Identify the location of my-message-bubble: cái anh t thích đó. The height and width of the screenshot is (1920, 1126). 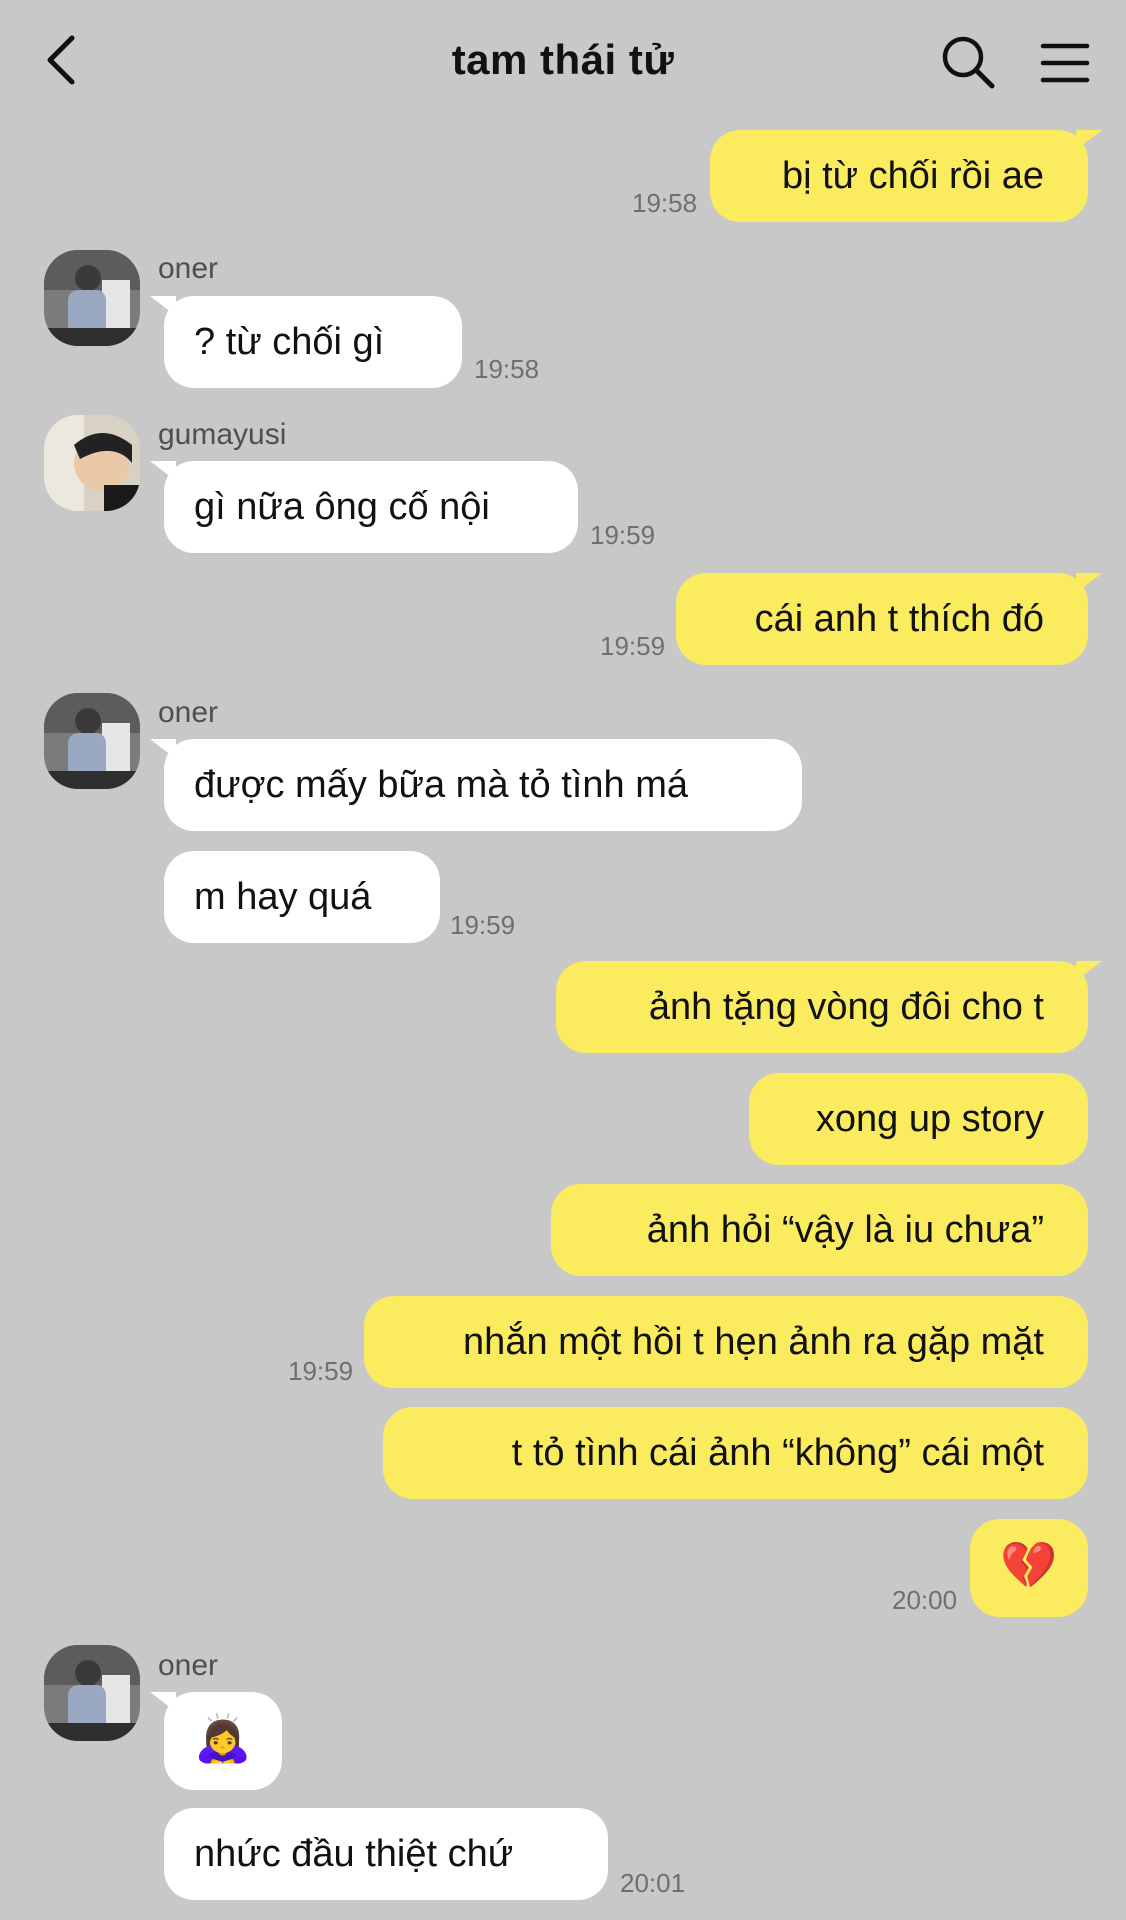
(882, 619).